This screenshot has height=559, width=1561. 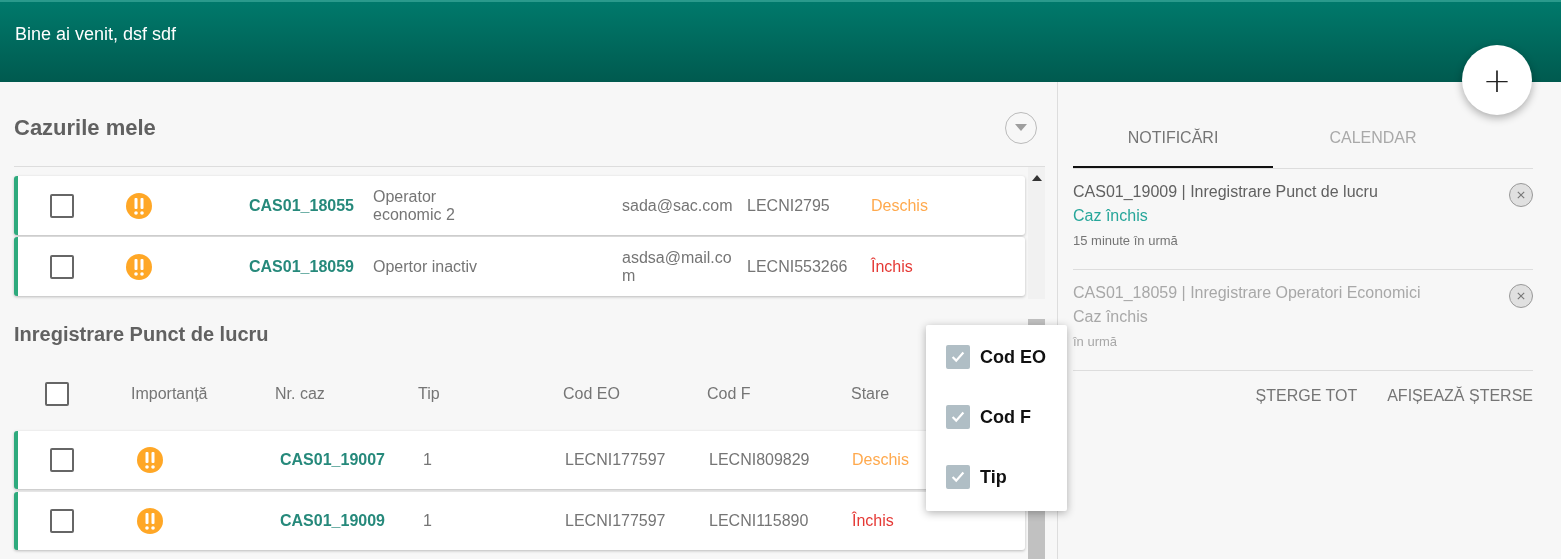 I want to click on table-cell-text: asdsa@mail.com, so click(x=677, y=266).